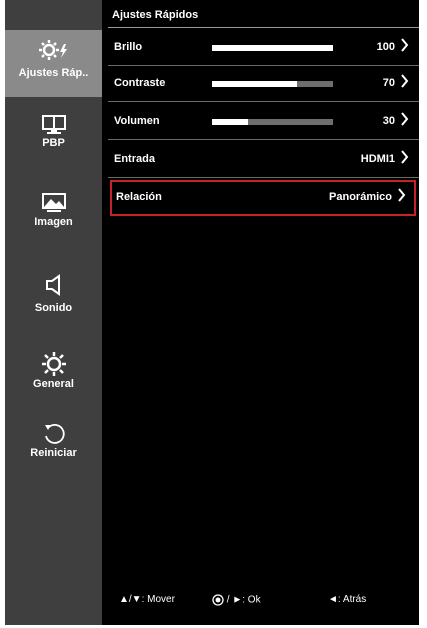  I want to click on sidebar-item-pbp: PBP, so click(53, 137).